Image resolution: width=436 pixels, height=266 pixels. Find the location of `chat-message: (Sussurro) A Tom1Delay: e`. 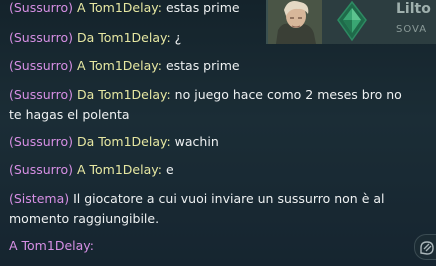

chat-message: (Sussurro) A Tom1Delay: e is located at coordinates (219, 170).